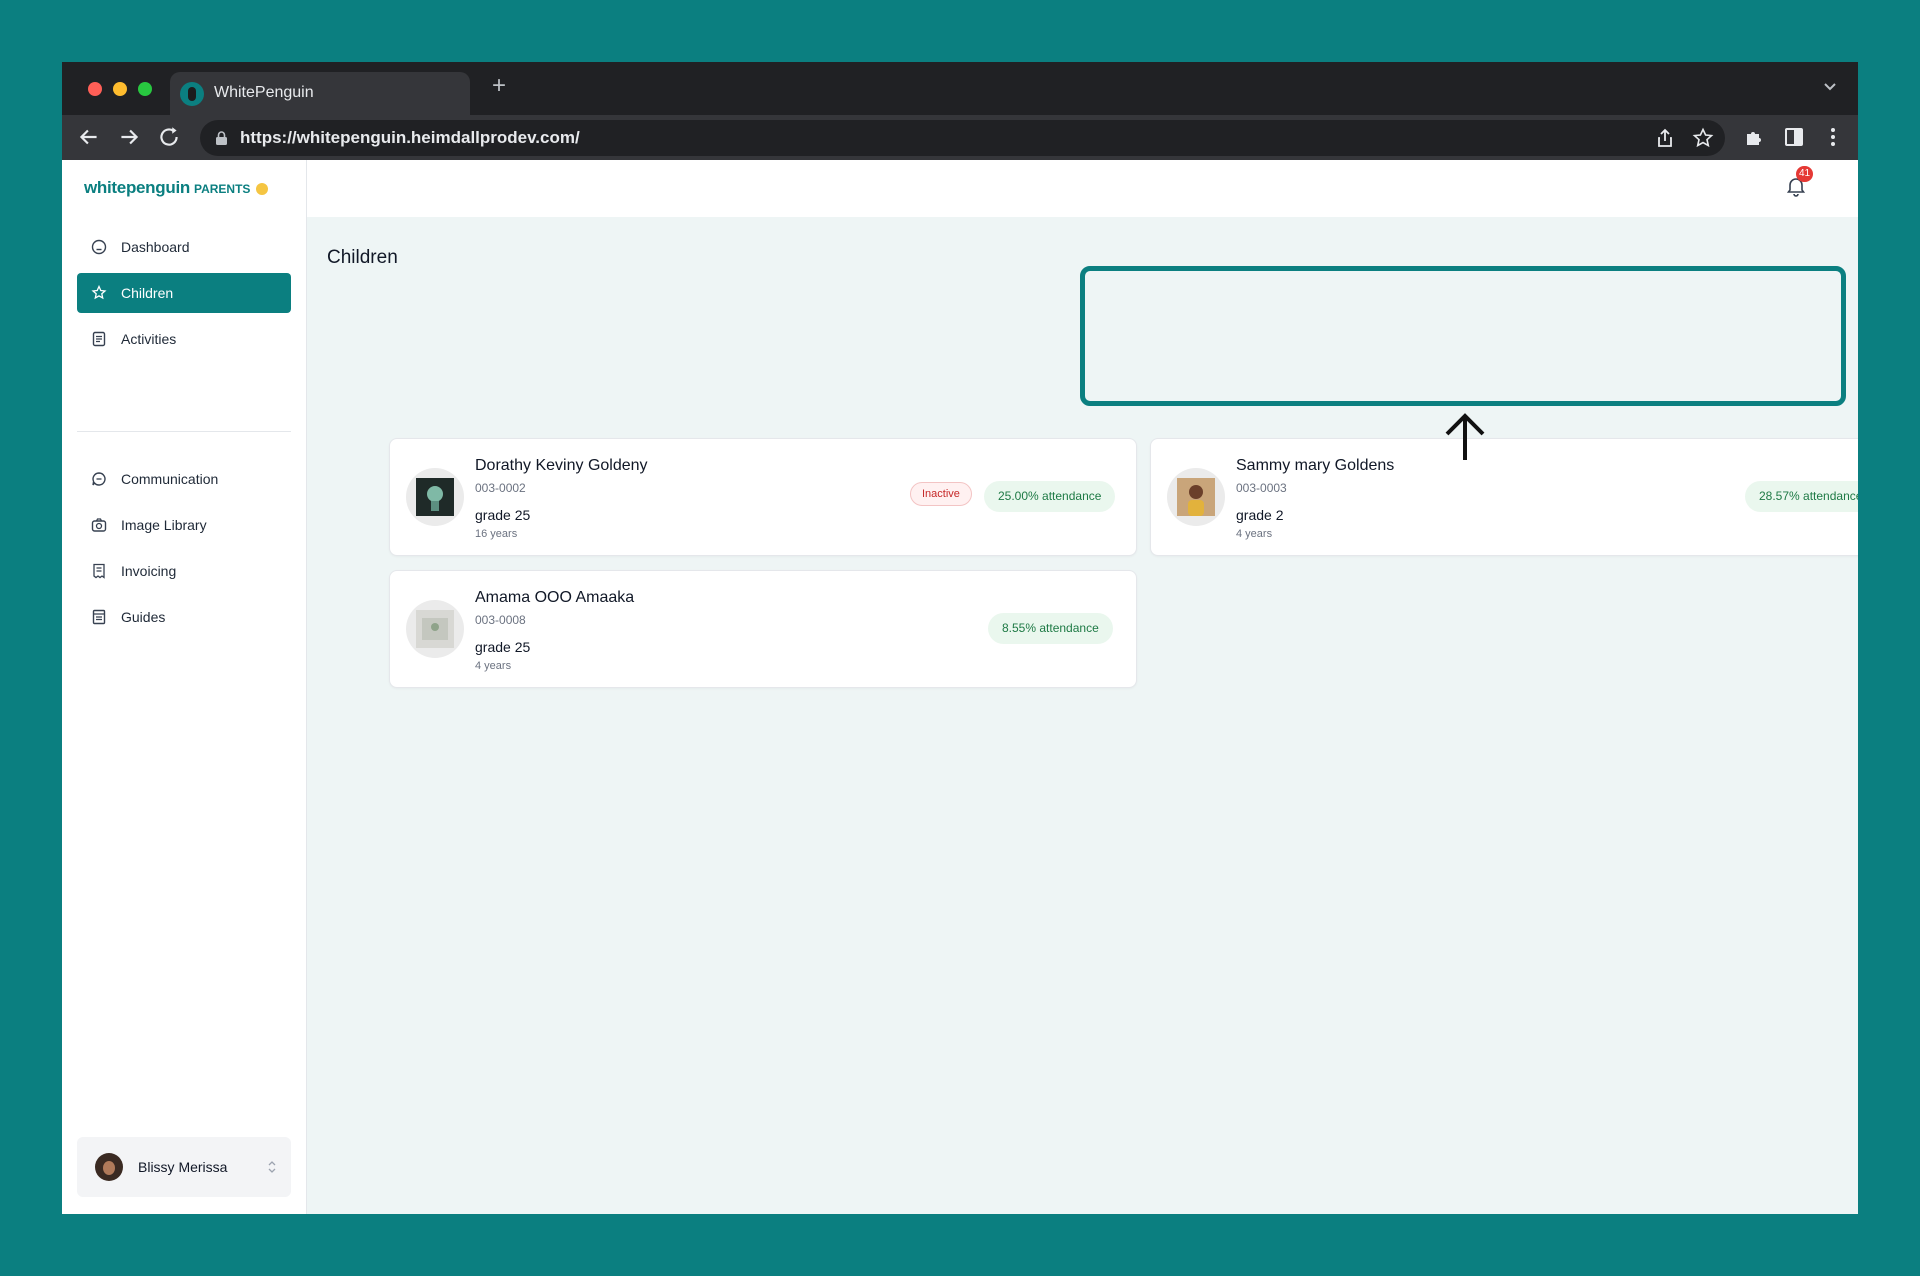  What do you see at coordinates (1830, 86) in the screenshot?
I see `chevron-down-icon` at bounding box center [1830, 86].